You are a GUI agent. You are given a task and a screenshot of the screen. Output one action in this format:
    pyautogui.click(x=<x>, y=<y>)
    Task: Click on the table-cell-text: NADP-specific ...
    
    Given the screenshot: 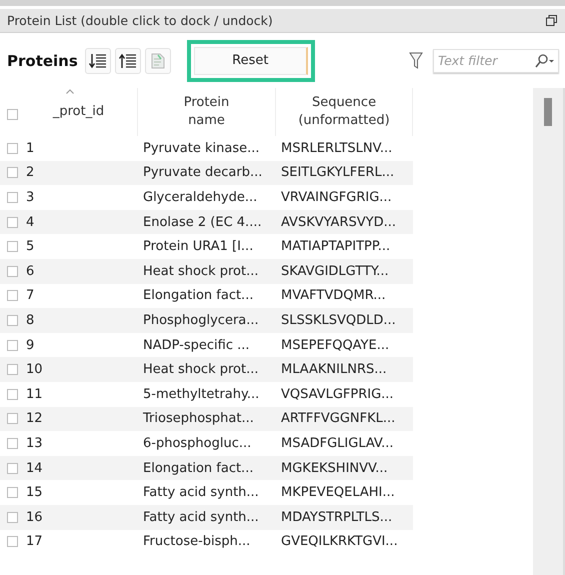 What is the action you would take?
    pyautogui.click(x=196, y=345)
    